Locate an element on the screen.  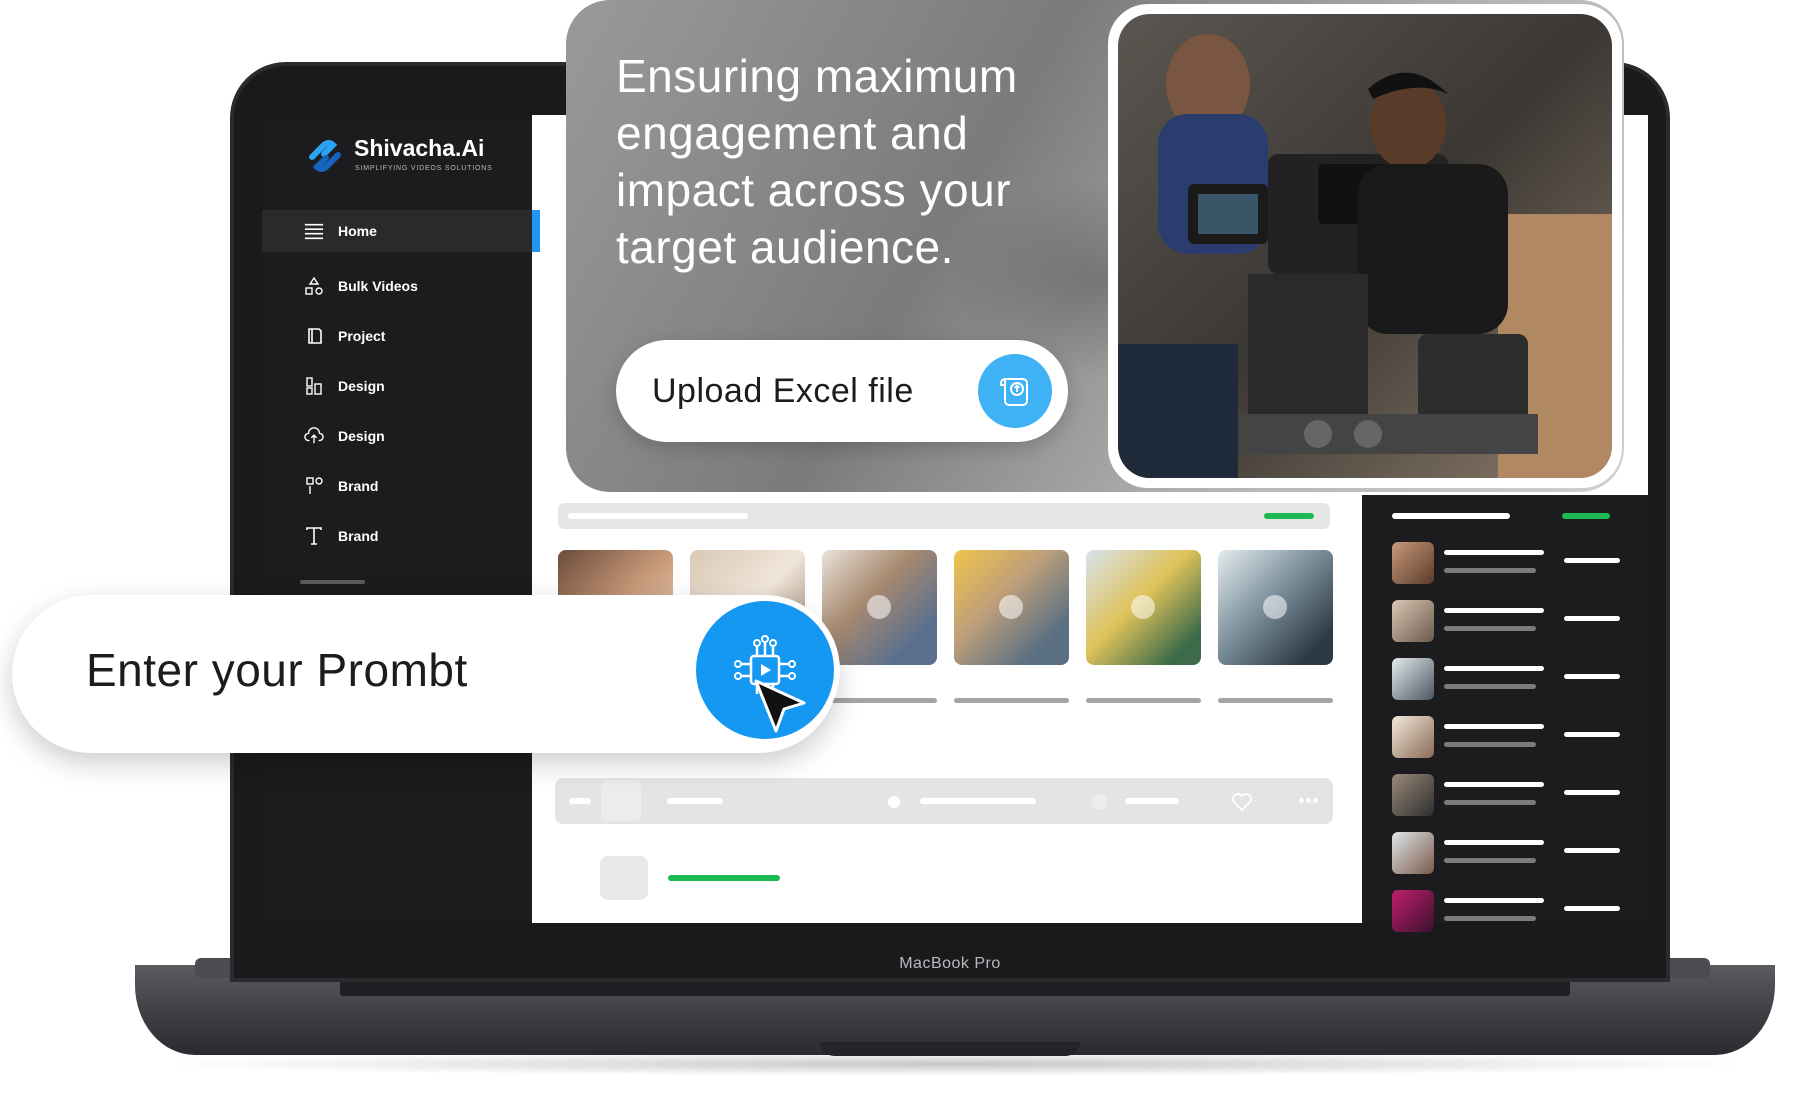
sidebar-item-project: Project is located at coordinates (344, 336).